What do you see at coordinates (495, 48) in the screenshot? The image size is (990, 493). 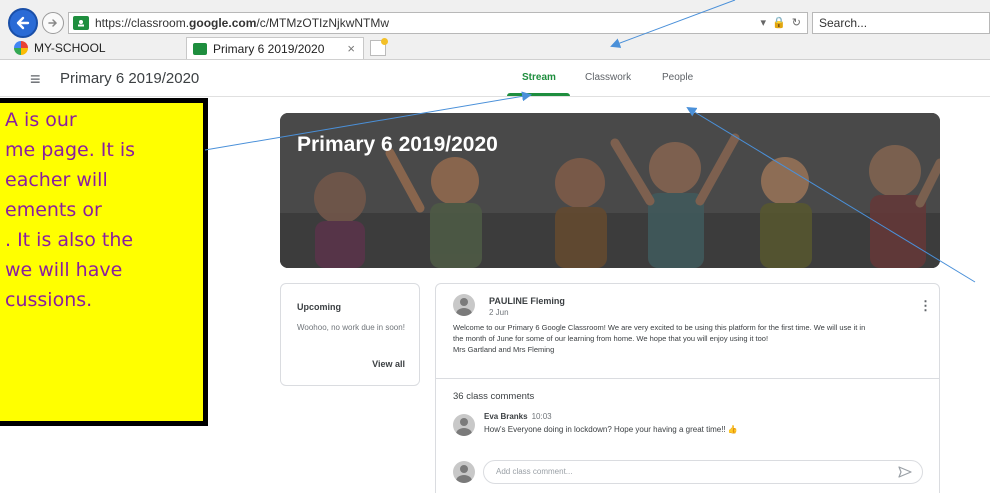 I see `tab-strip: MY-SCHOOL Primary 6 2019/2020 ×` at bounding box center [495, 48].